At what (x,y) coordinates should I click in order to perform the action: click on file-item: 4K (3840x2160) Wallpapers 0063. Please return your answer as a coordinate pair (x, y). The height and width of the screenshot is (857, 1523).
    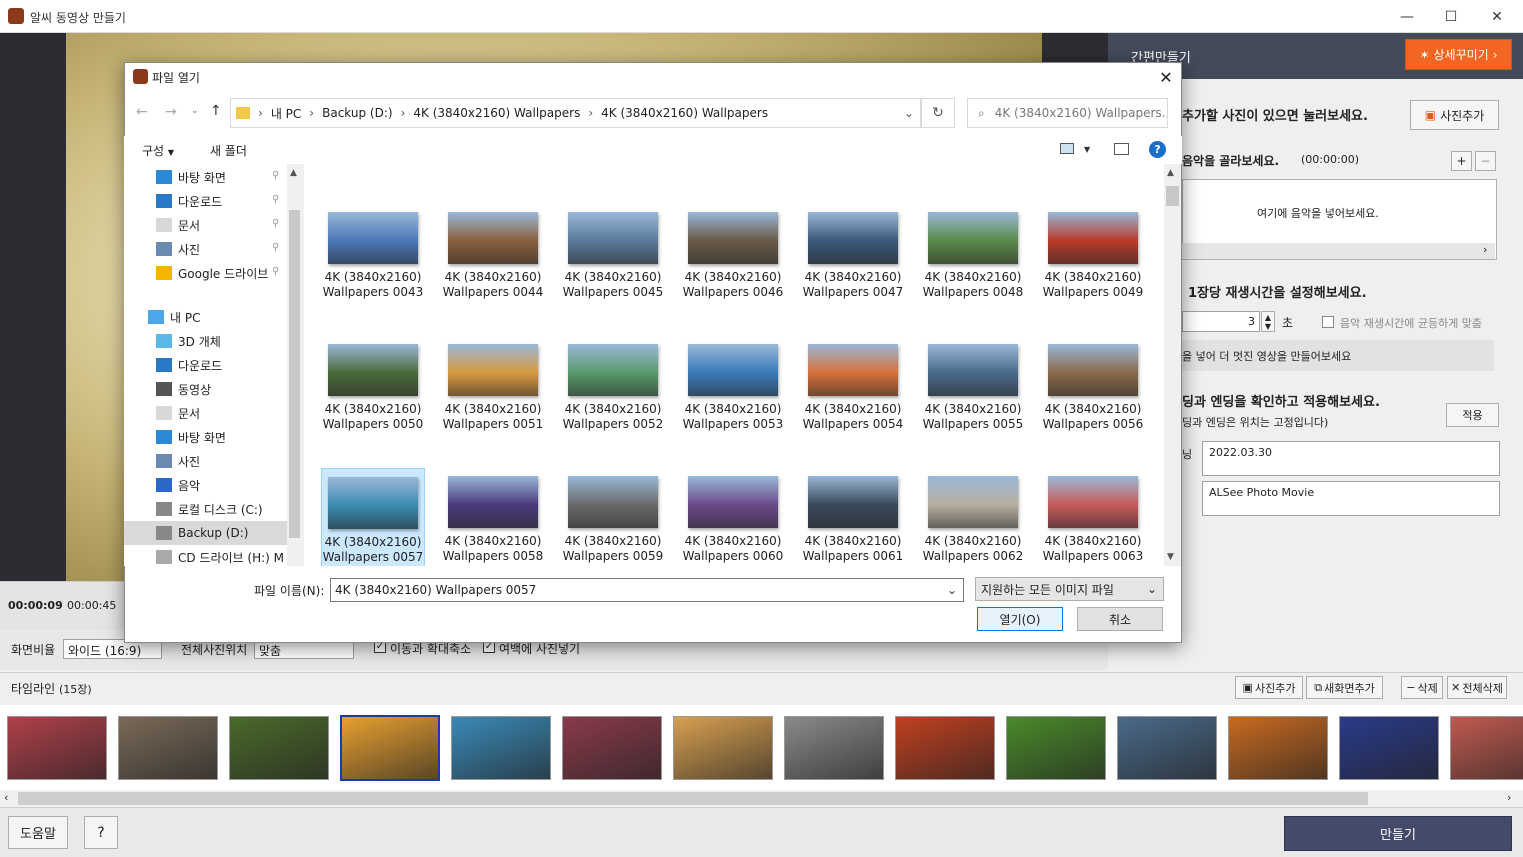
    Looking at the image, I should click on (1093, 517).